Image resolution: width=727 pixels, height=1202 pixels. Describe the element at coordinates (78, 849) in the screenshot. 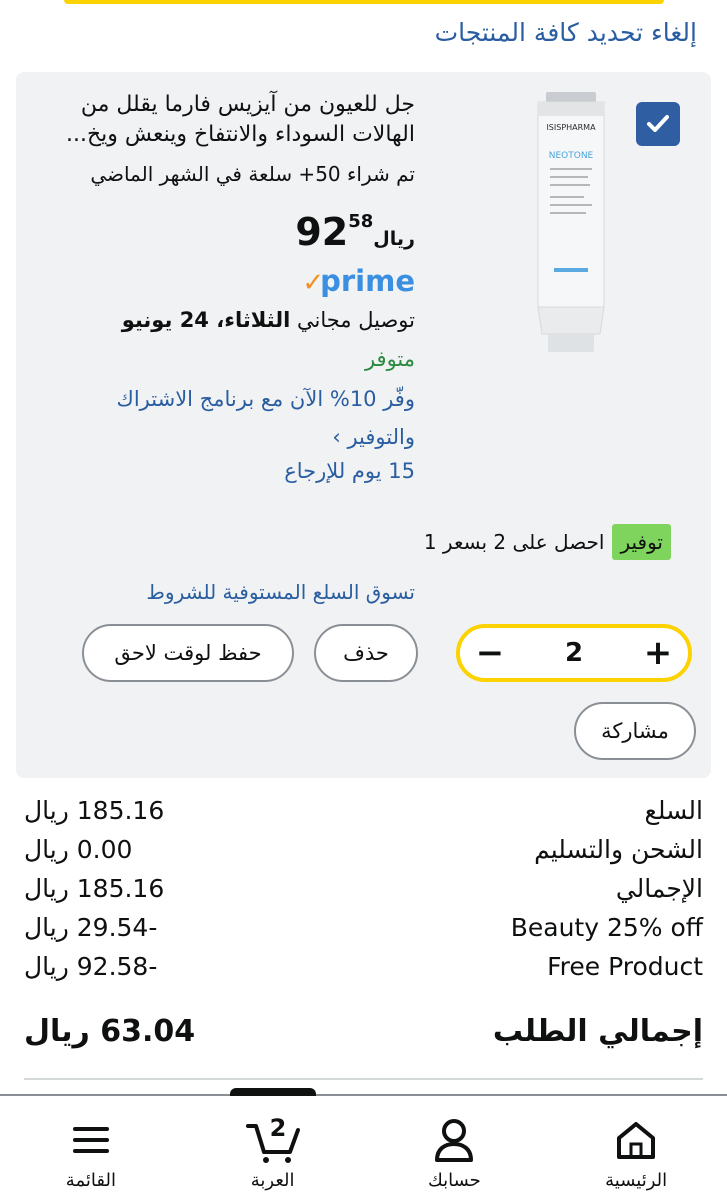

I see `summary-value: 0.00 ريال` at that location.